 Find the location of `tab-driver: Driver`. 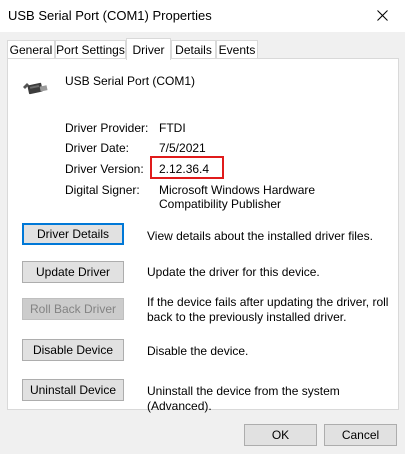

tab-driver: Driver is located at coordinates (148, 49).